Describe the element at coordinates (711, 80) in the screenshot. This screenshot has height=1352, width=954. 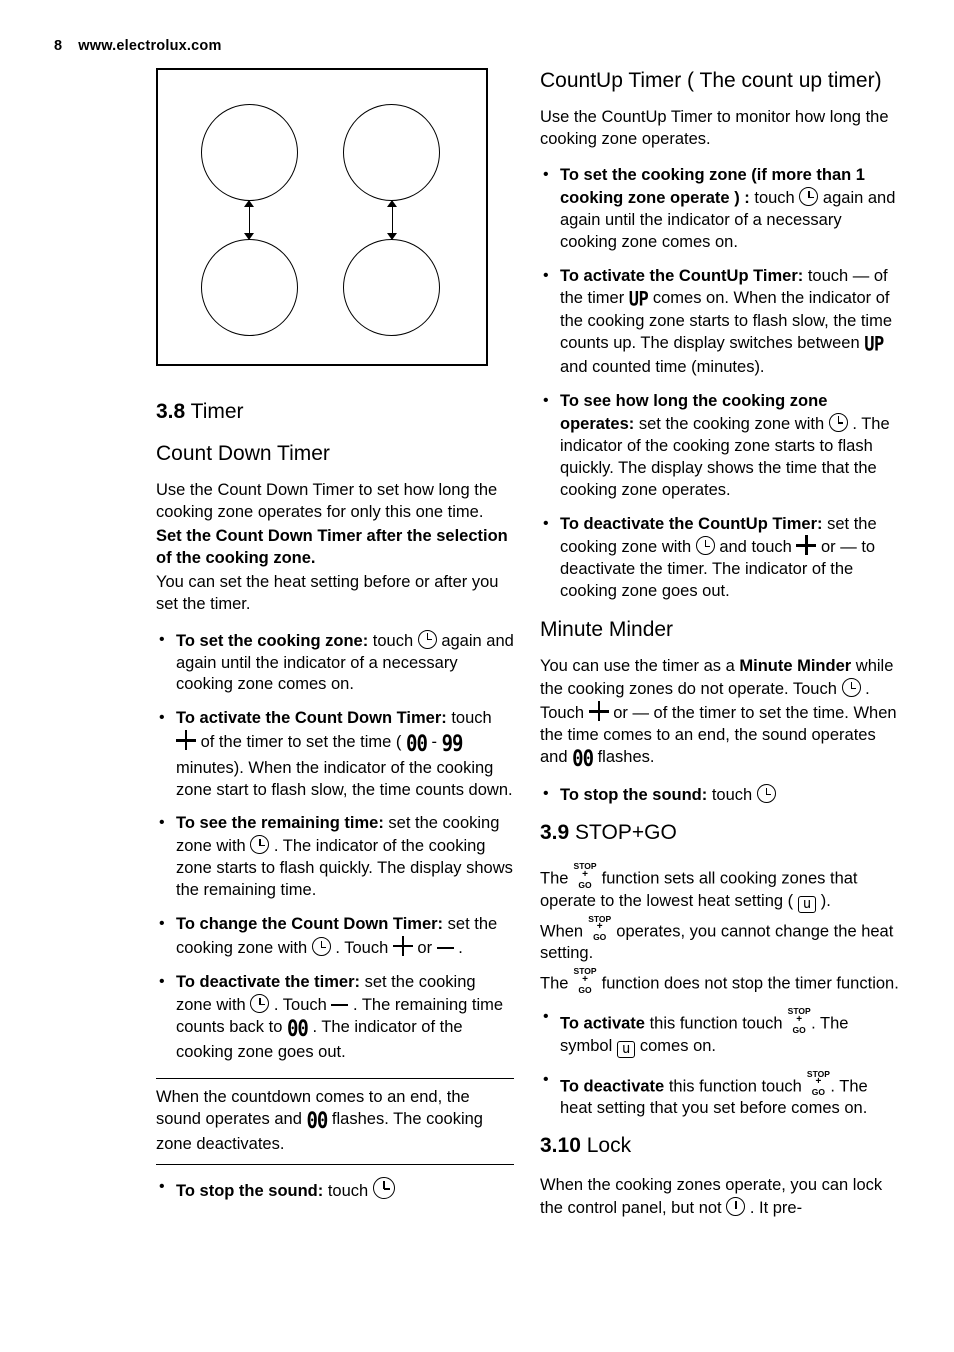
I see `subheading-countup-timer: CountUp Timer ( The count up timer)` at that location.